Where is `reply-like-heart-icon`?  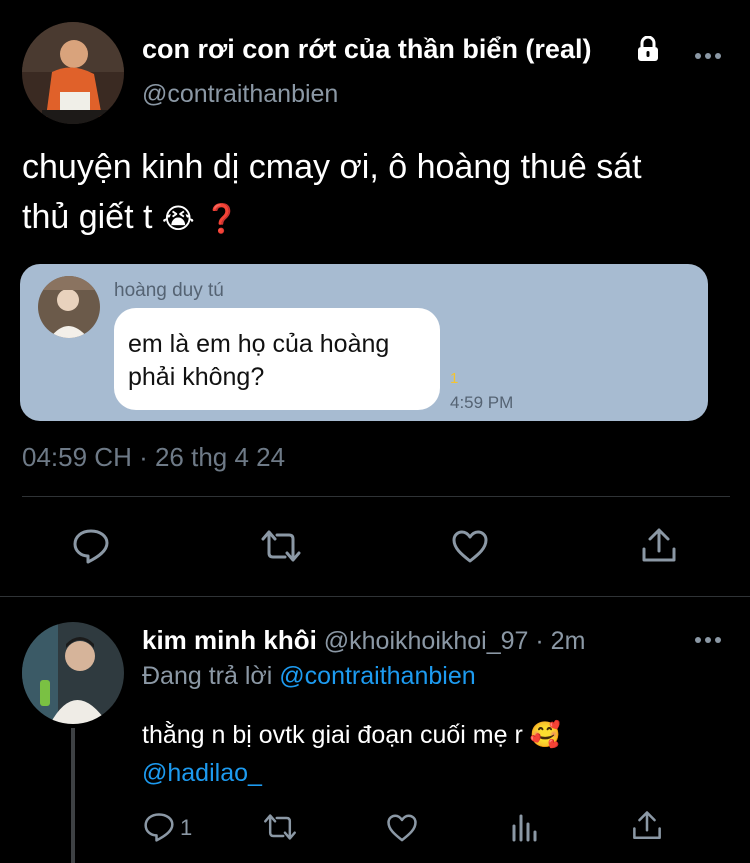
reply-like-heart-icon is located at coordinates (402, 827).